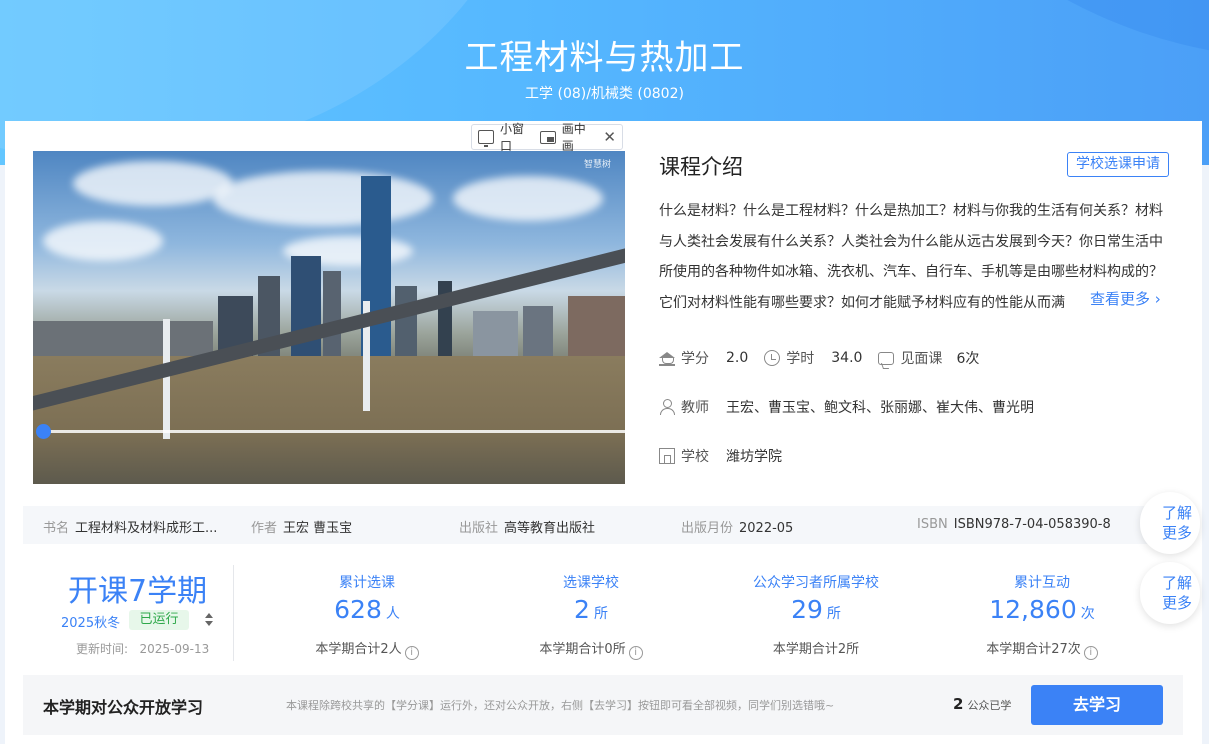  What do you see at coordinates (1155, 299) in the screenshot?
I see `chevron-right-icon: ›` at bounding box center [1155, 299].